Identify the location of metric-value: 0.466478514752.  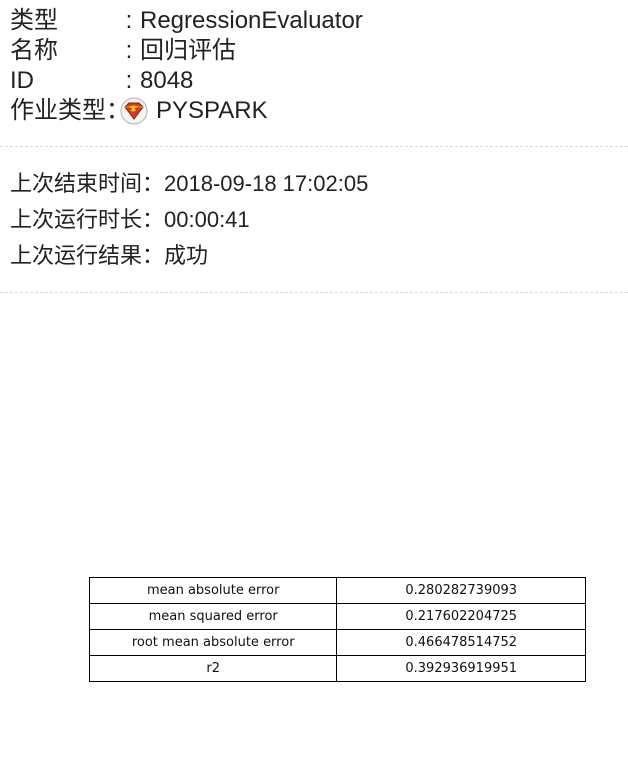
(461, 642).